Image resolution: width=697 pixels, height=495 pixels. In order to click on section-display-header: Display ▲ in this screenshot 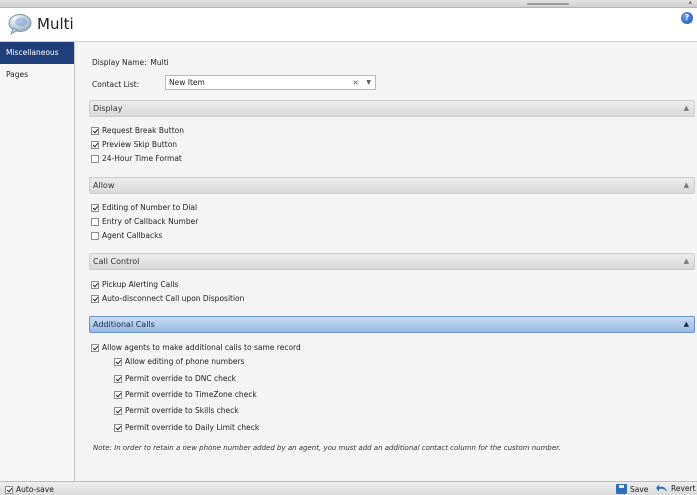, I will do `click(392, 108)`.